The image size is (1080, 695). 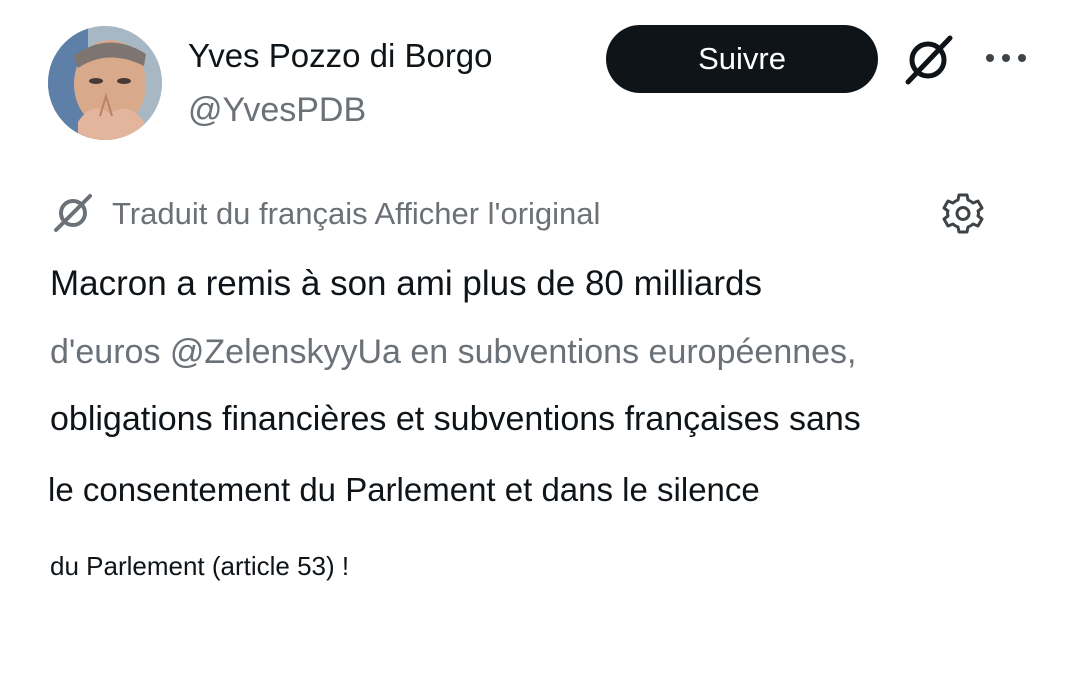 I want to click on avatar-photo, so click(x=105, y=83).